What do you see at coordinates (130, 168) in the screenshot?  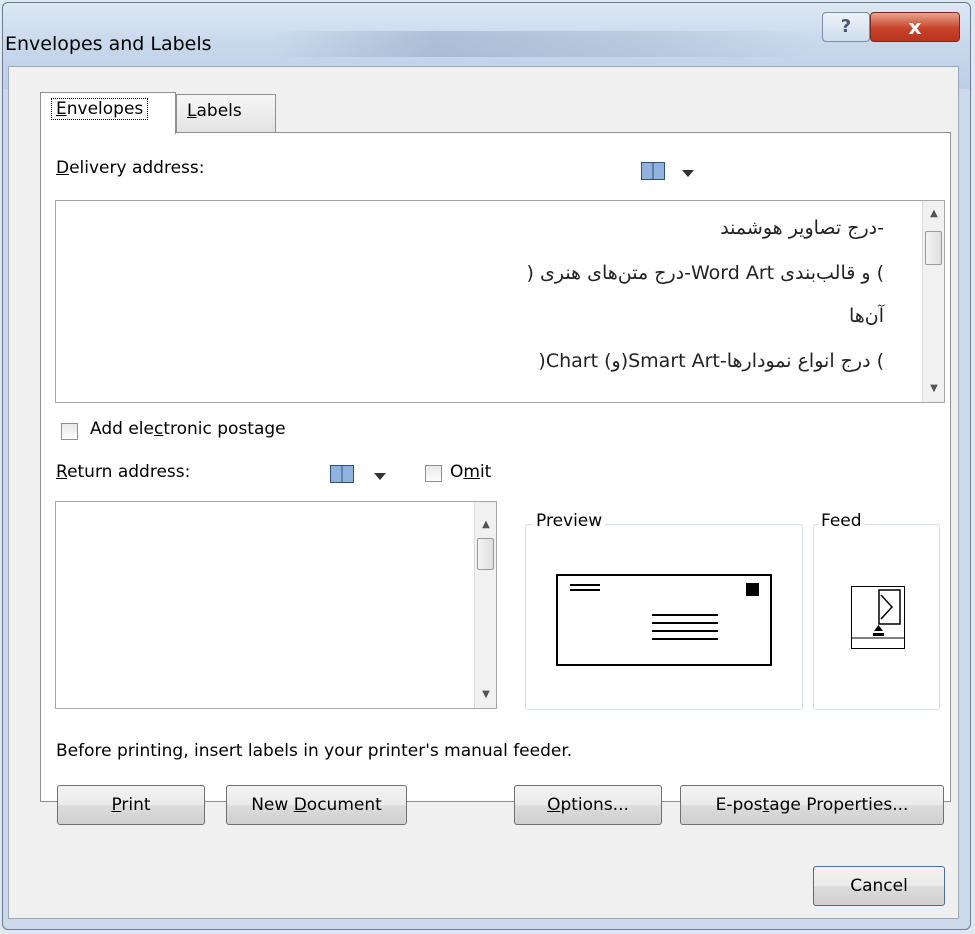 I see `delivery-address-label: Delivery address:` at bounding box center [130, 168].